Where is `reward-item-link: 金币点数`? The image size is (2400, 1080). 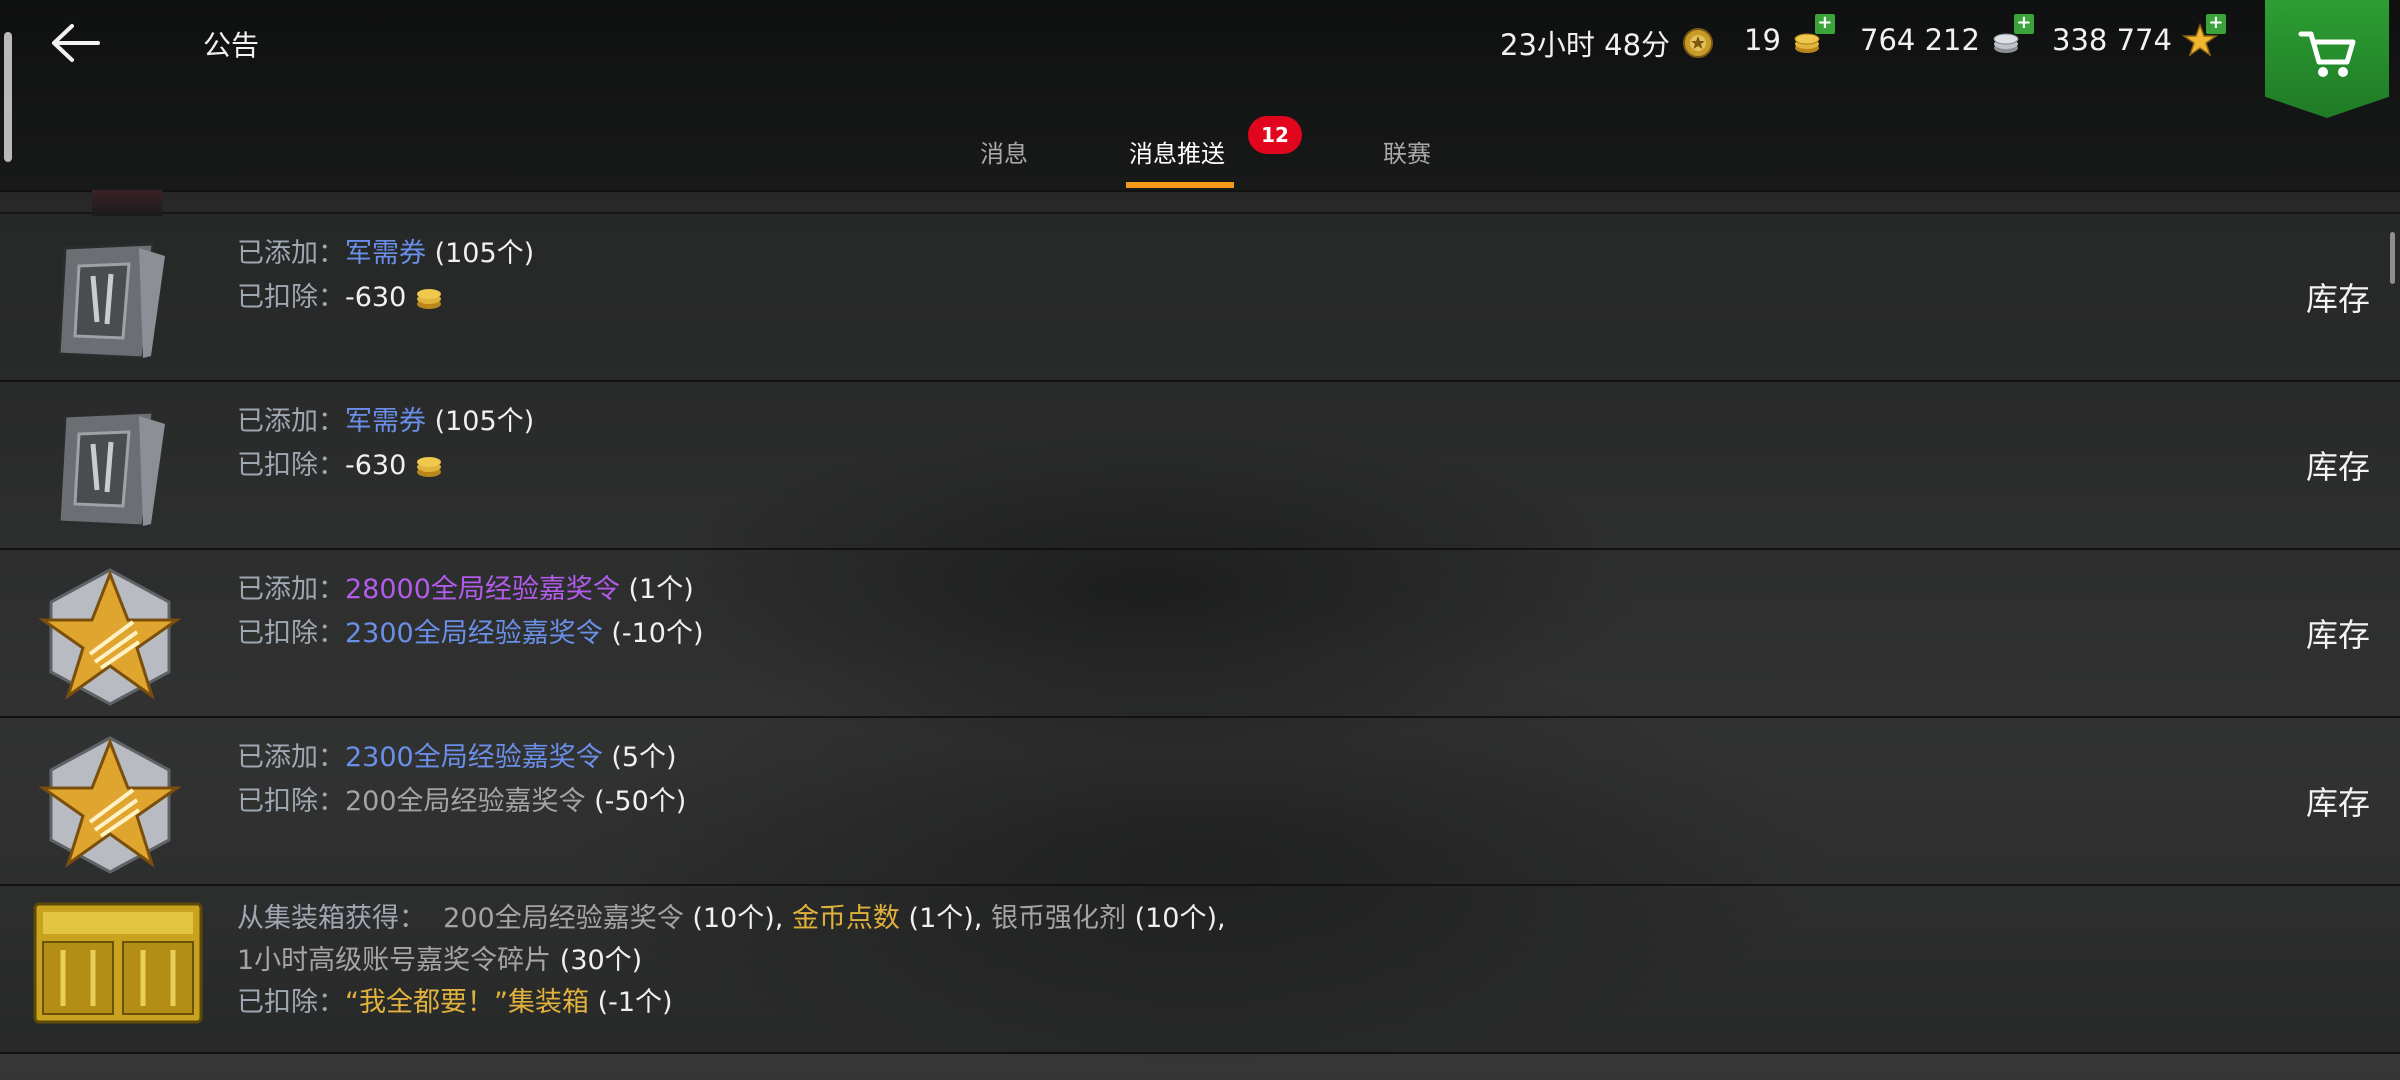 reward-item-link: 金币点数 is located at coordinates (846, 918).